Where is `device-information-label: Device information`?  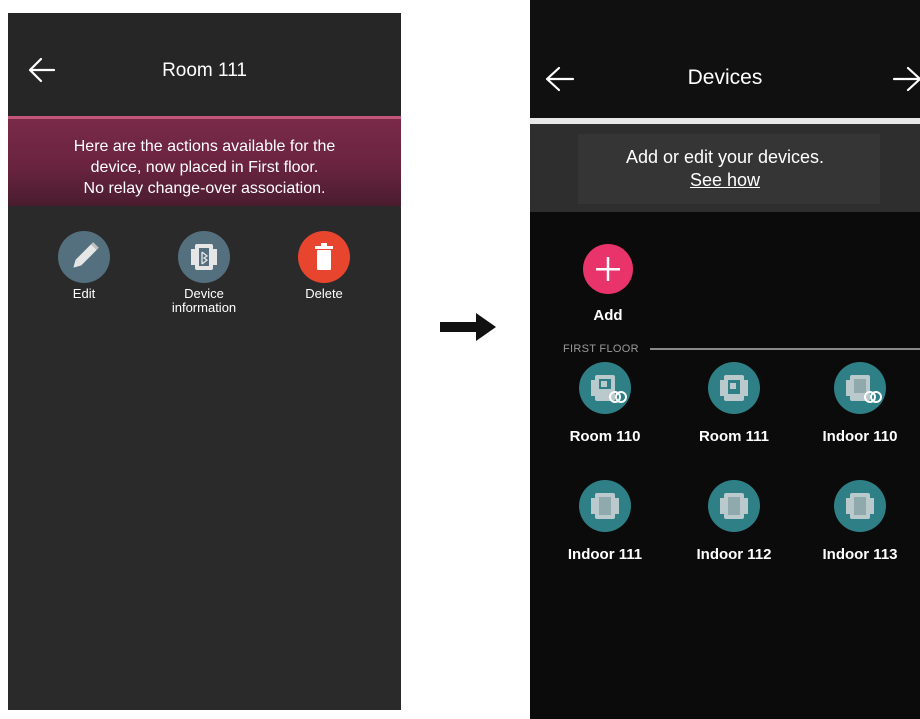 device-information-label: Device information is located at coordinates (204, 301).